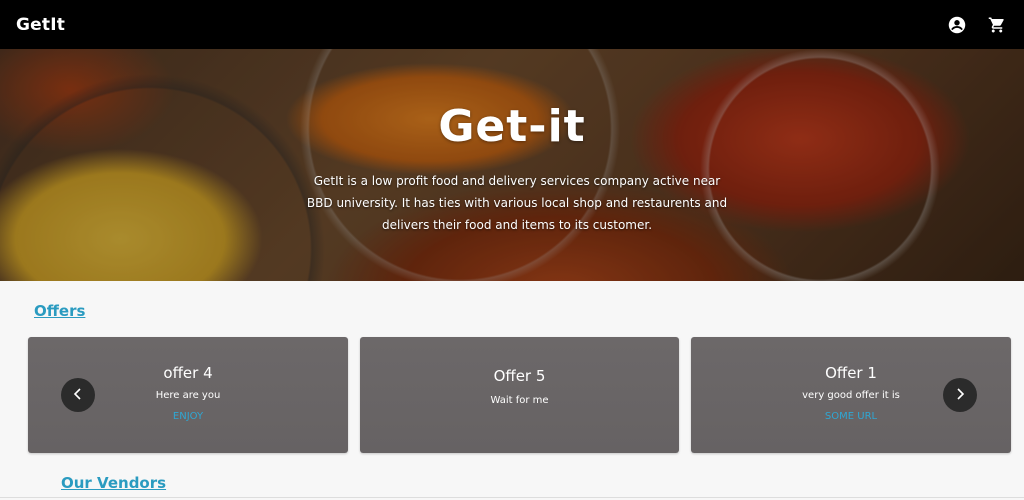 The width and height of the screenshot is (1024, 500). What do you see at coordinates (997, 25) in the screenshot?
I see `shopping-cart-icon` at bounding box center [997, 25].